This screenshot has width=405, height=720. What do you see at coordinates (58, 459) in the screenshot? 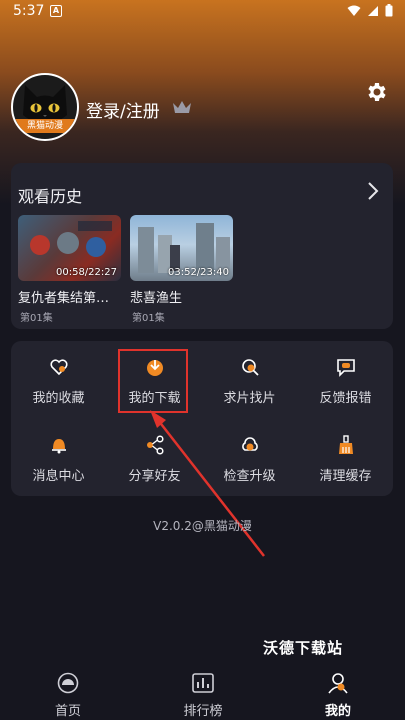
I see `menu-messages: 消息中心` at bounding box center [58, 459].